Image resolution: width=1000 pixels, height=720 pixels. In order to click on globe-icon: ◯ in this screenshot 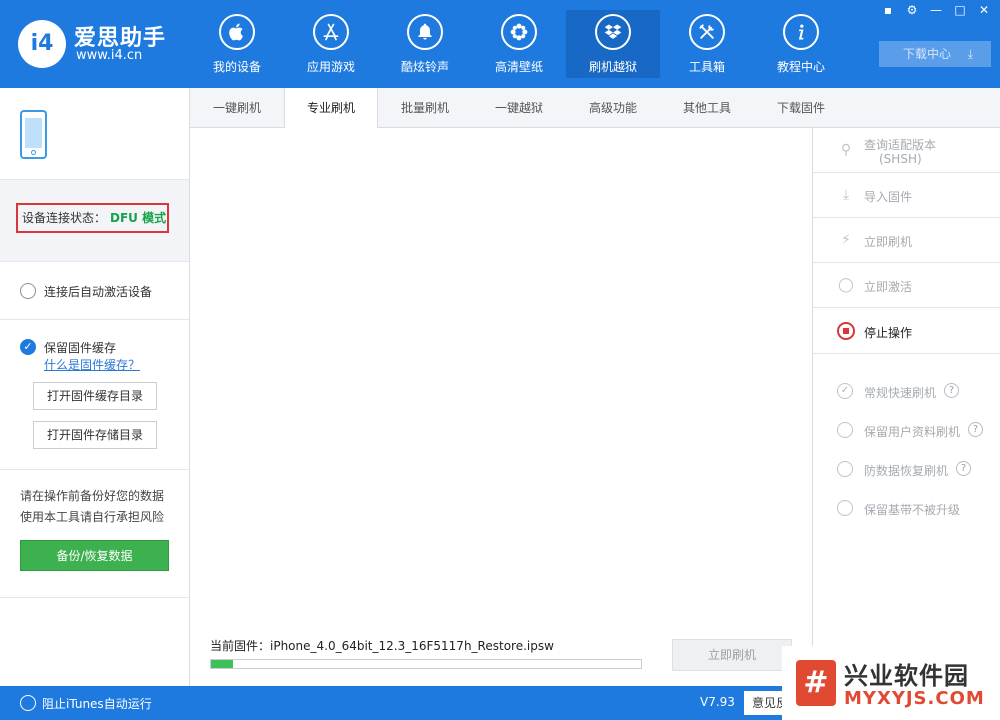, I will do `click(846, 285)`.